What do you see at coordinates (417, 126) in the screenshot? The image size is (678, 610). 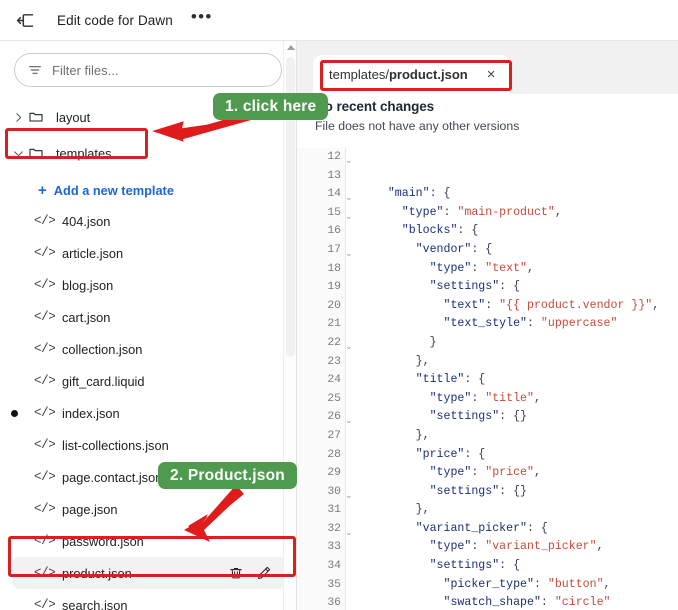 I see `versions-subtitle: File does not have any other versions` at bounding box center [417, 126].